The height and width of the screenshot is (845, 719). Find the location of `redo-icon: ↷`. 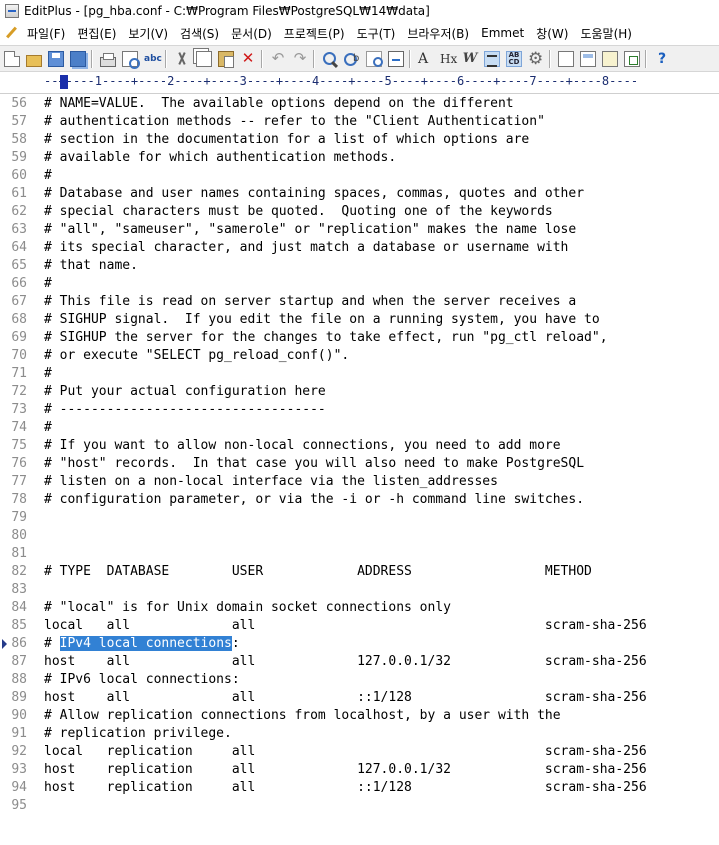

redo-icon: ↷ is located at coordinates (300, 58).